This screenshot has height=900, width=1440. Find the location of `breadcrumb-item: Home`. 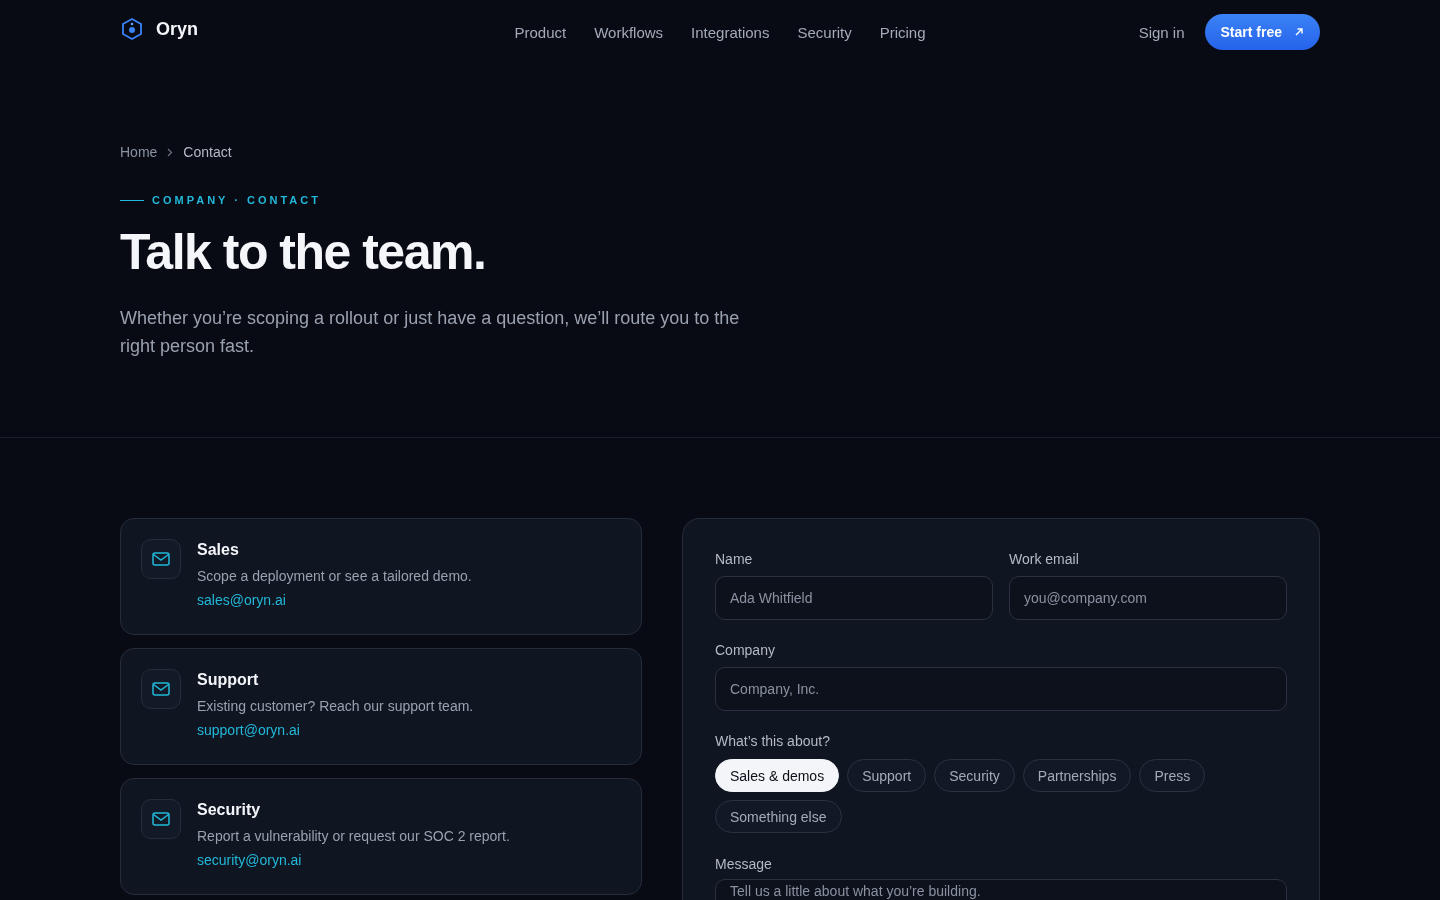

breadcrumb-item: Home is located at coordinates (139, 152).